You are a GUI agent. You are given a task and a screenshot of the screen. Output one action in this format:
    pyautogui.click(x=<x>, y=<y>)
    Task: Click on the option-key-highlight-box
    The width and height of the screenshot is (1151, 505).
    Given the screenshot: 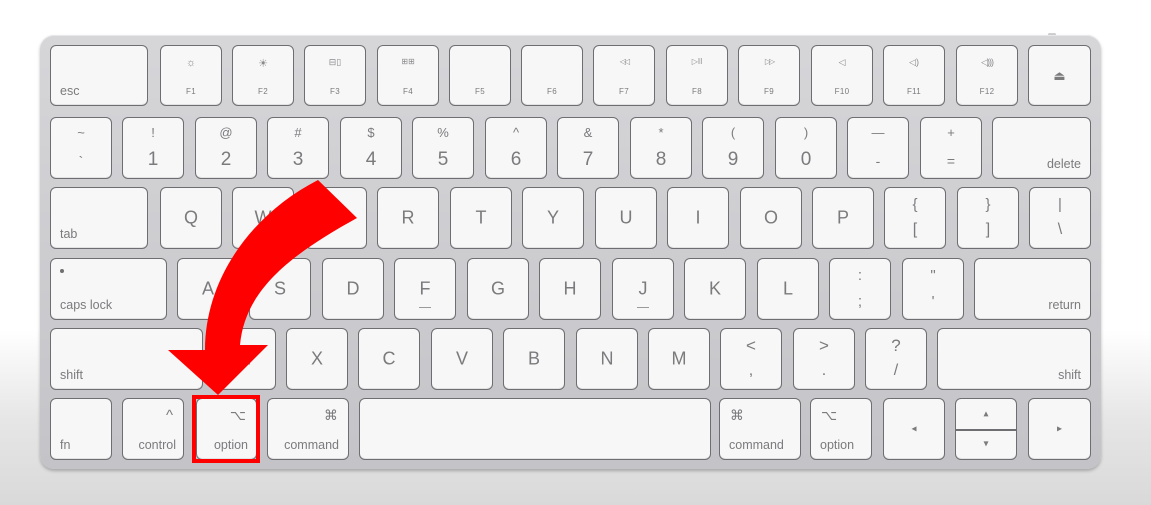 What is the action you would take?
    pyautogui.click(x=226, y=429)
    